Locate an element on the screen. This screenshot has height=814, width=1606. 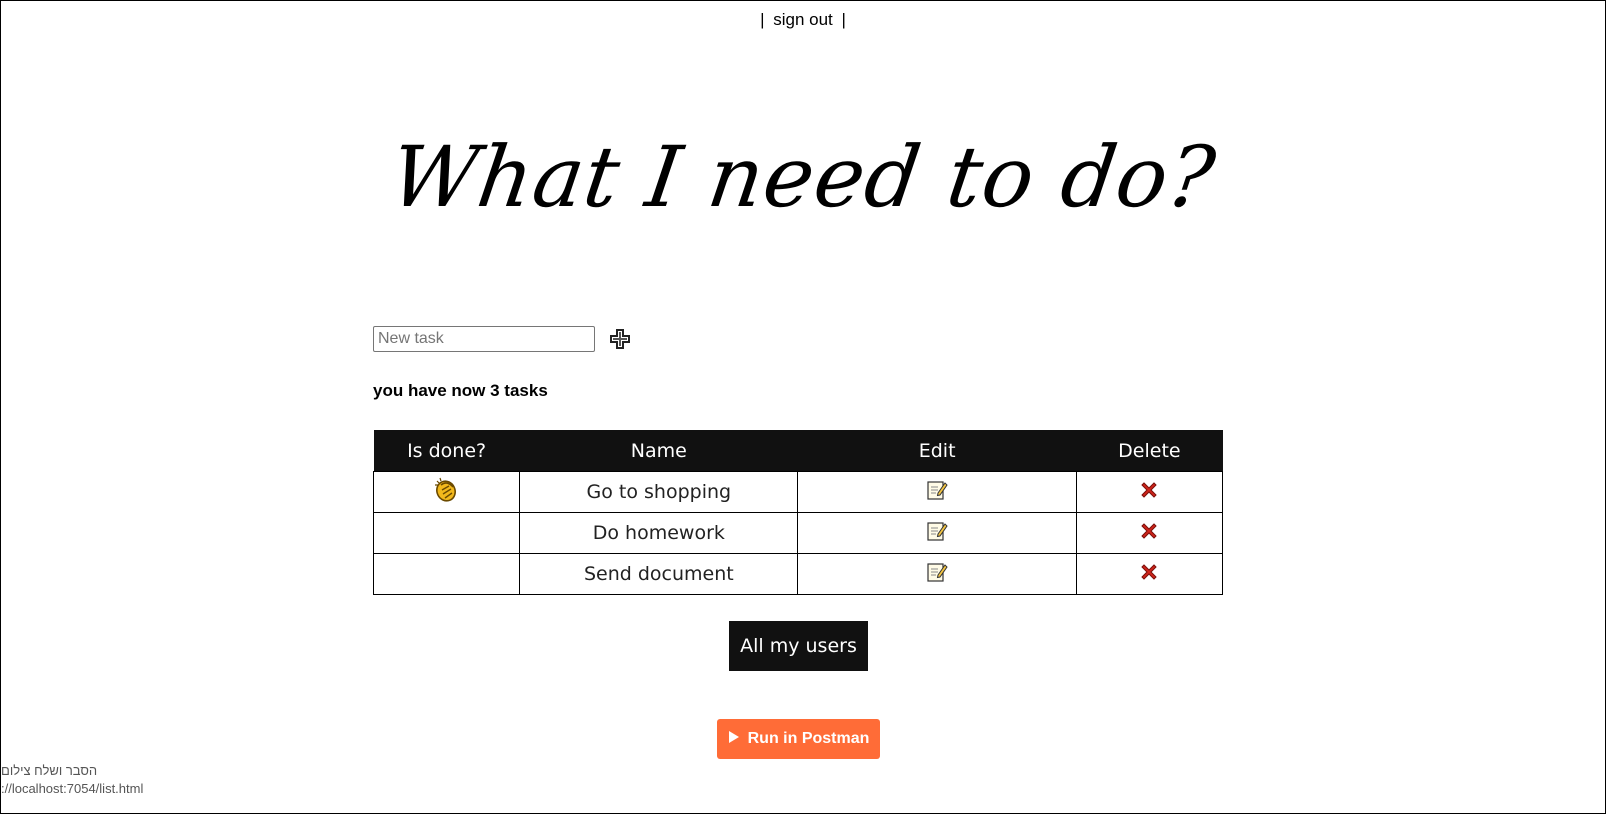
table-header-row: Is done? Name Edit Delete is located at coordinates (798, 451).